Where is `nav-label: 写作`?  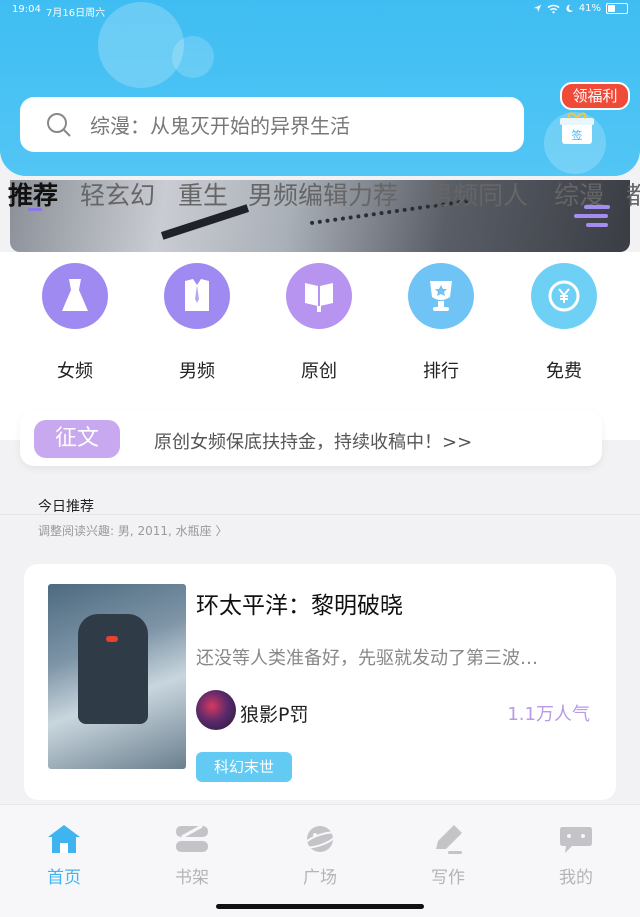 nav-label: 写作 is located at coordinates (448, 878).